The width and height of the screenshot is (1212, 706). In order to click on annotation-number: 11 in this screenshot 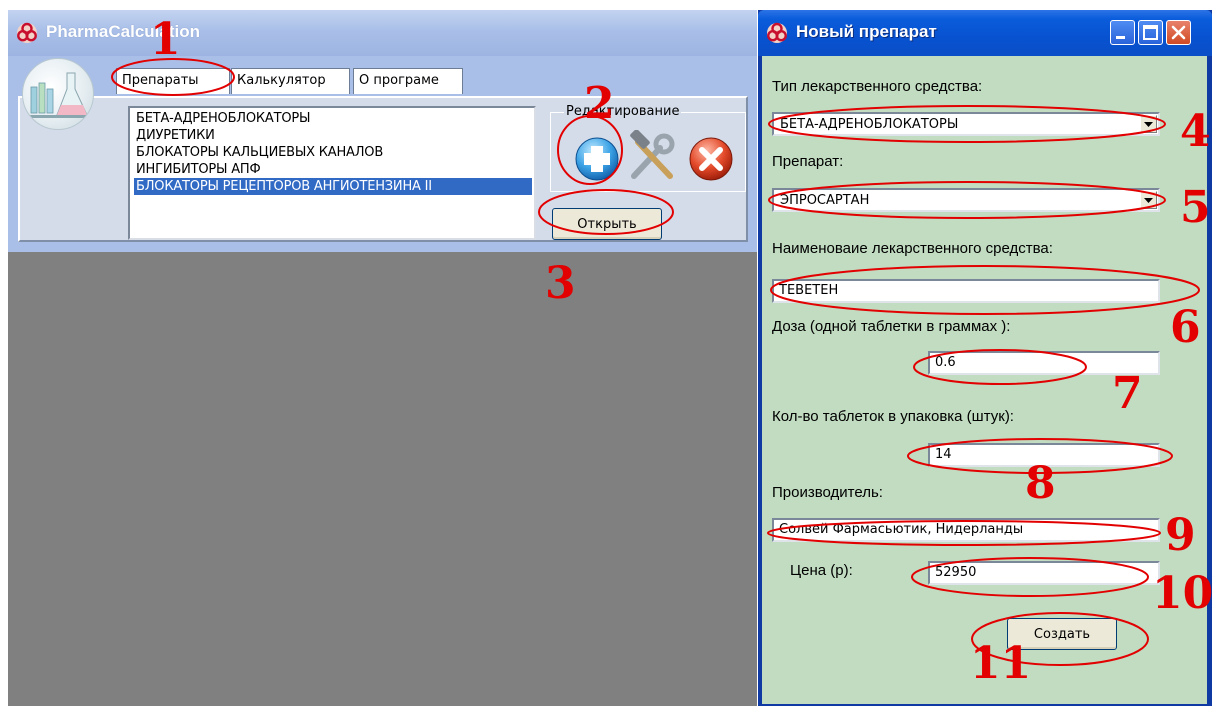, I will do `click(1001, 663)`.